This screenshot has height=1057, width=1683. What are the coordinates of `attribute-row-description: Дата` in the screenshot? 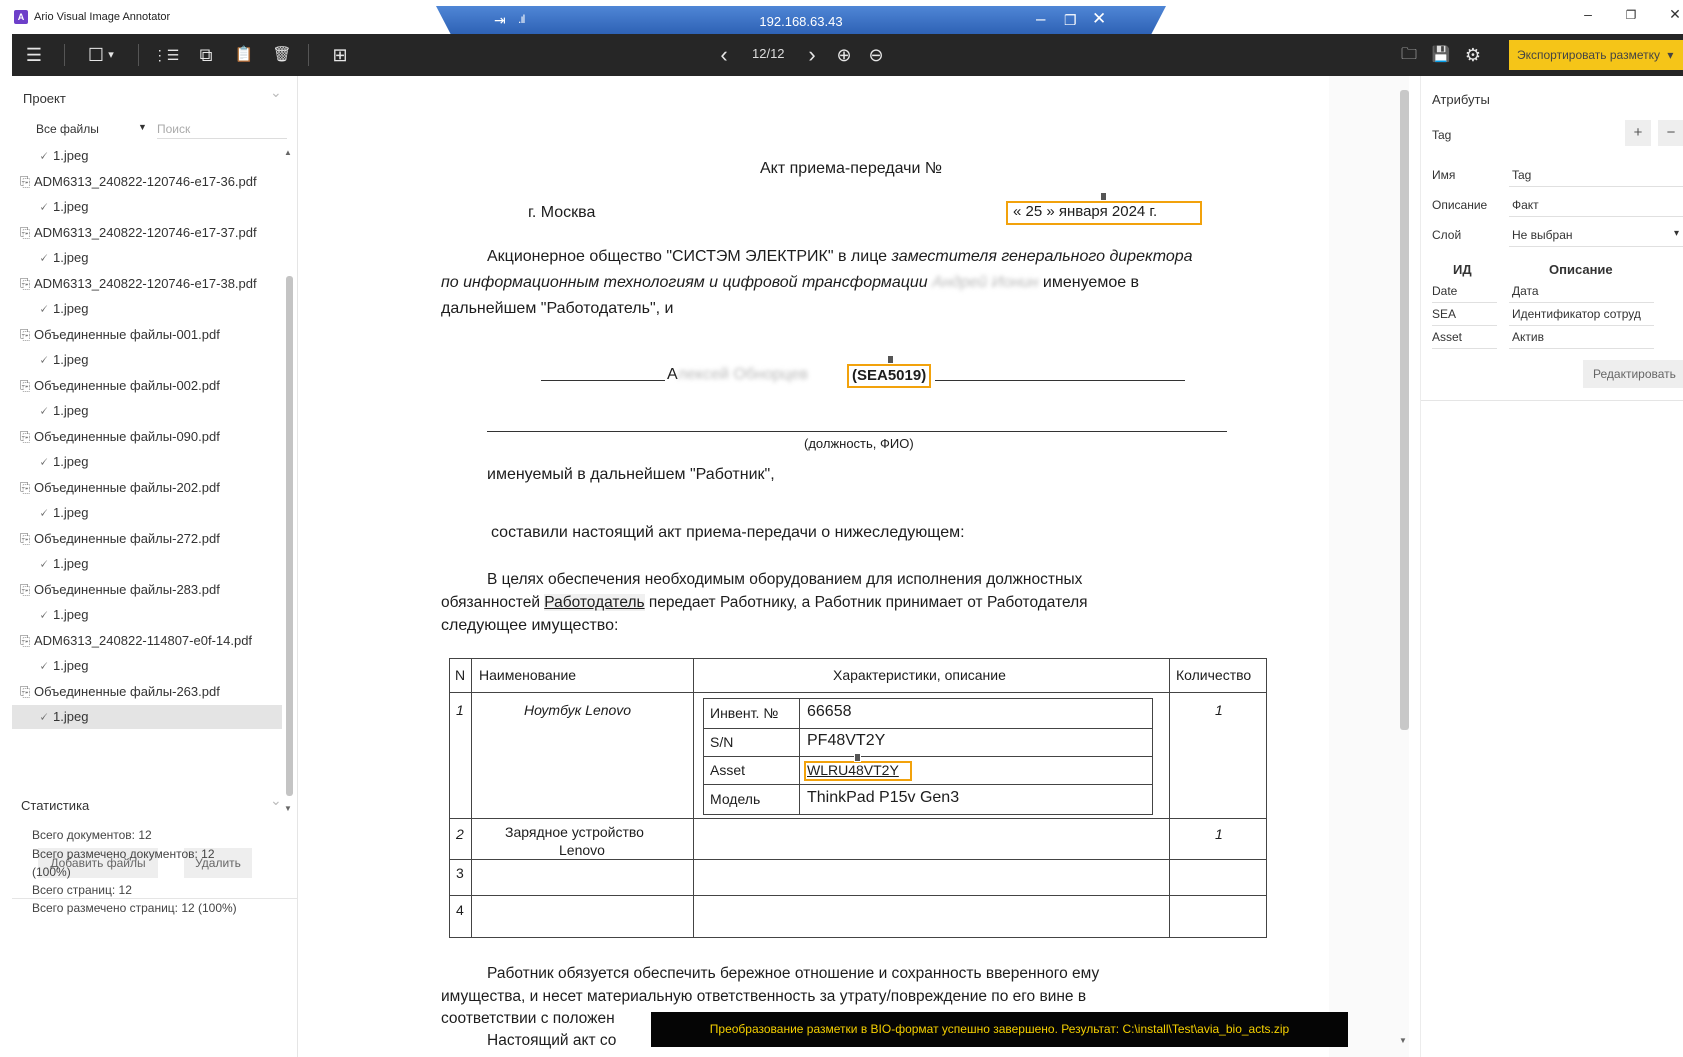 It's located at (1525, 291).